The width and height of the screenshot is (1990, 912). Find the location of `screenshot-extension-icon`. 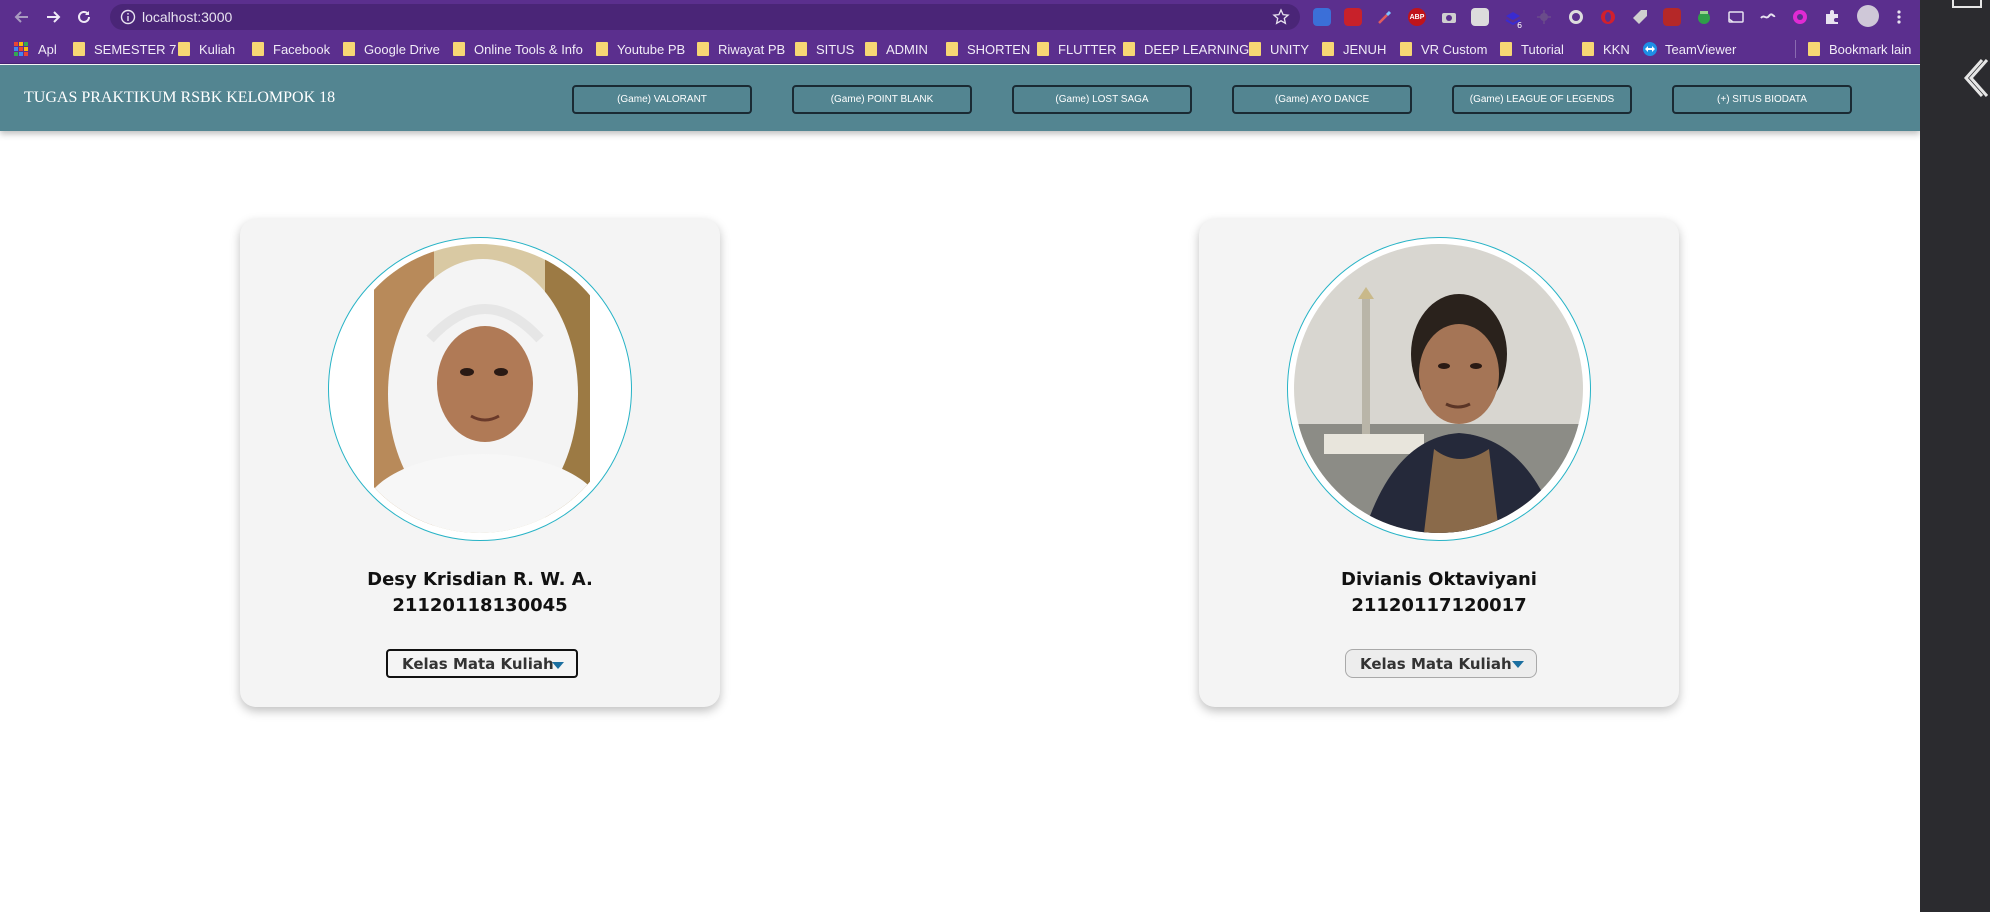

screenshot-extension-icon is located at coordinates (1480, 17).